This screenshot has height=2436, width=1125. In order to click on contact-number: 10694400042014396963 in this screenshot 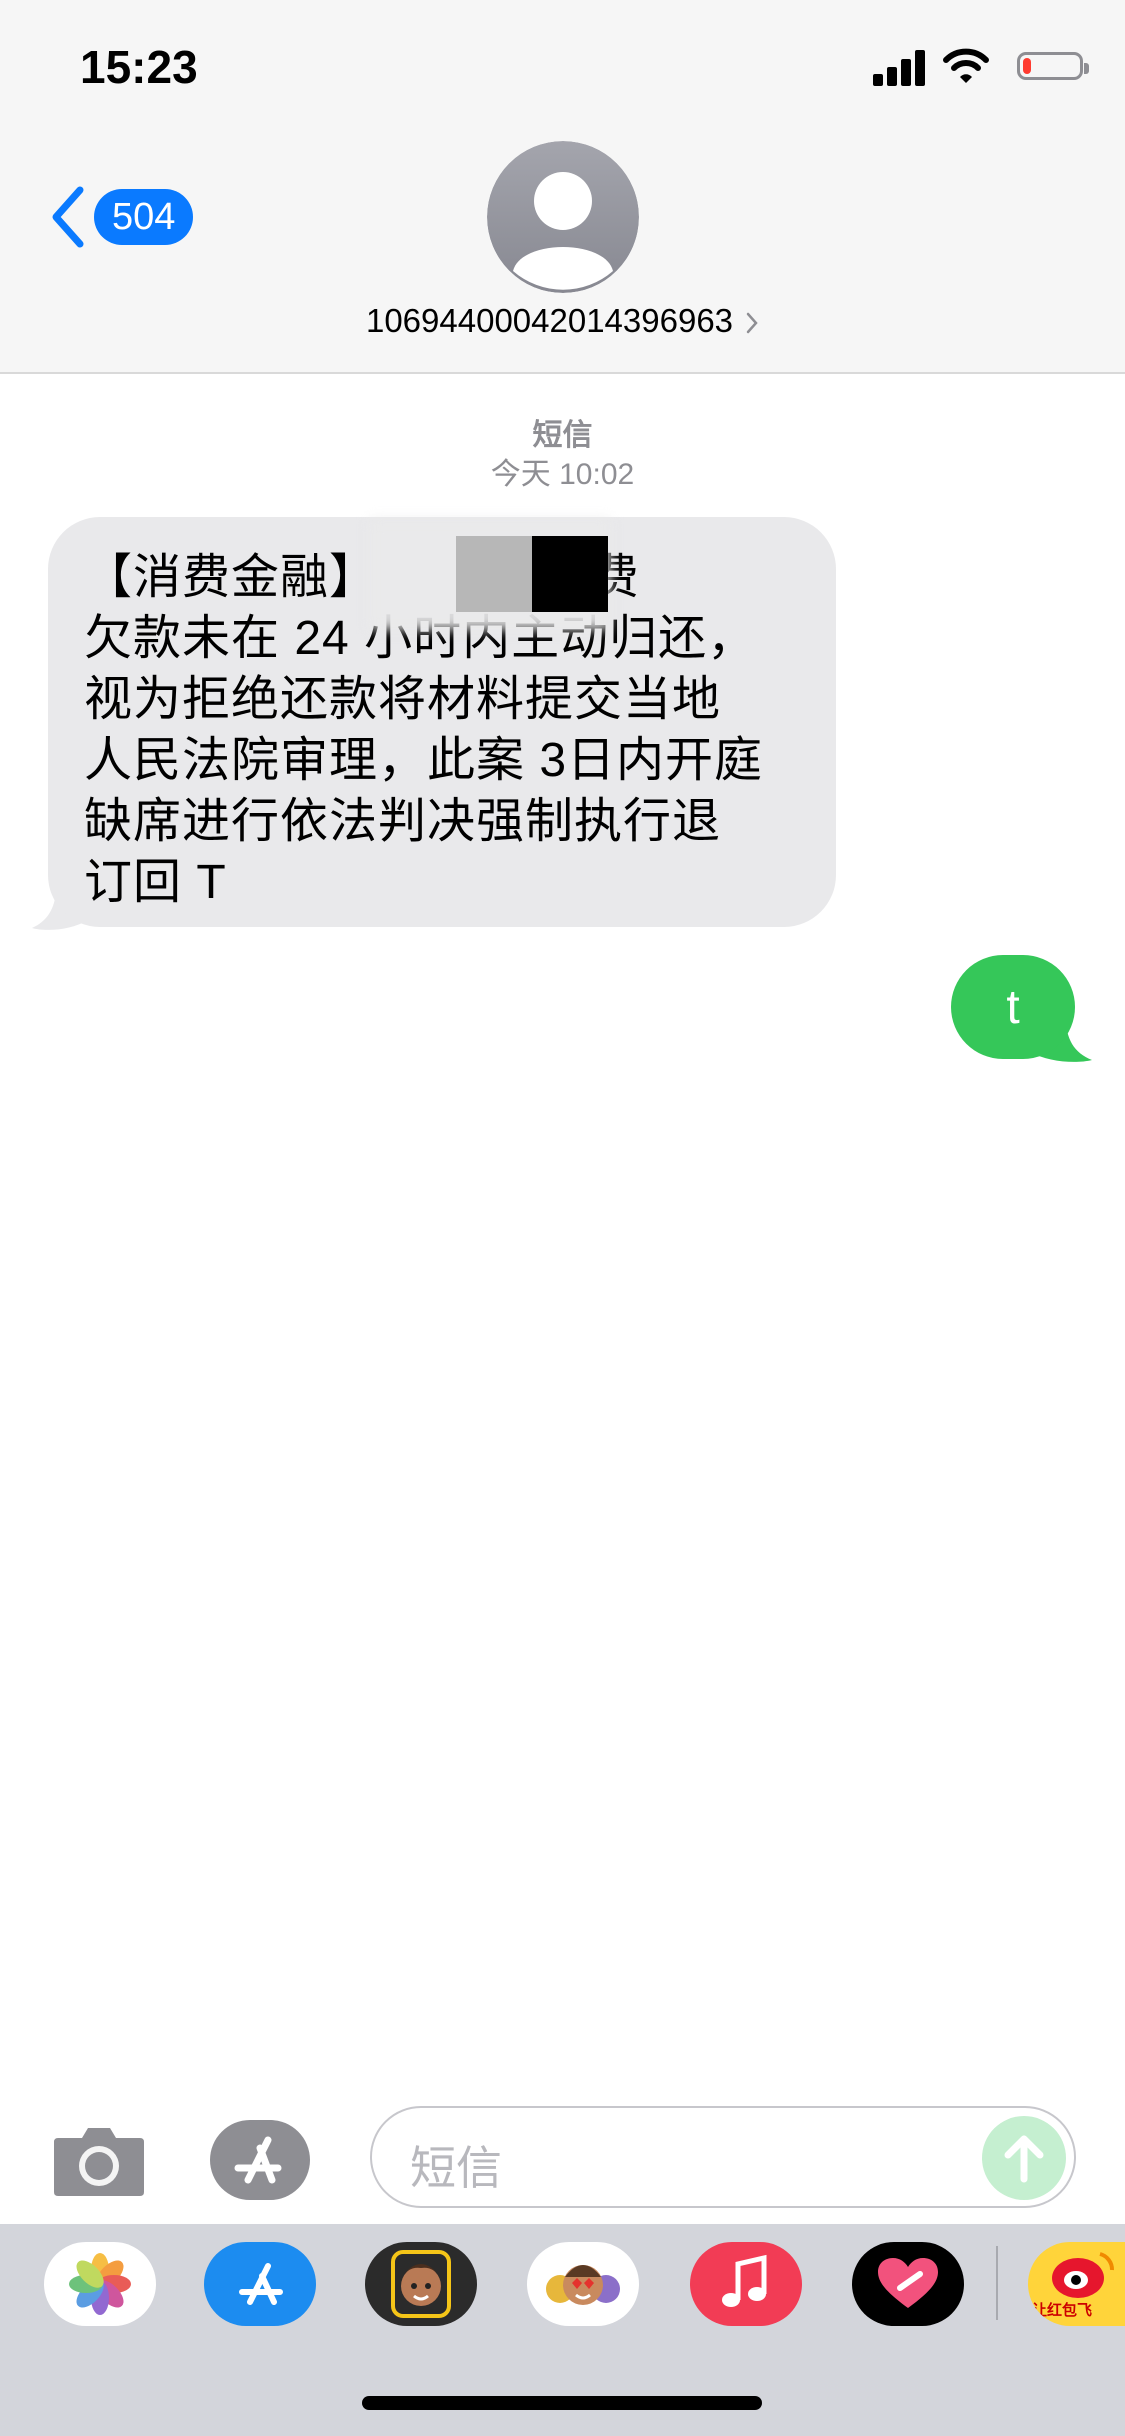, I will do `click(549, 320)`.